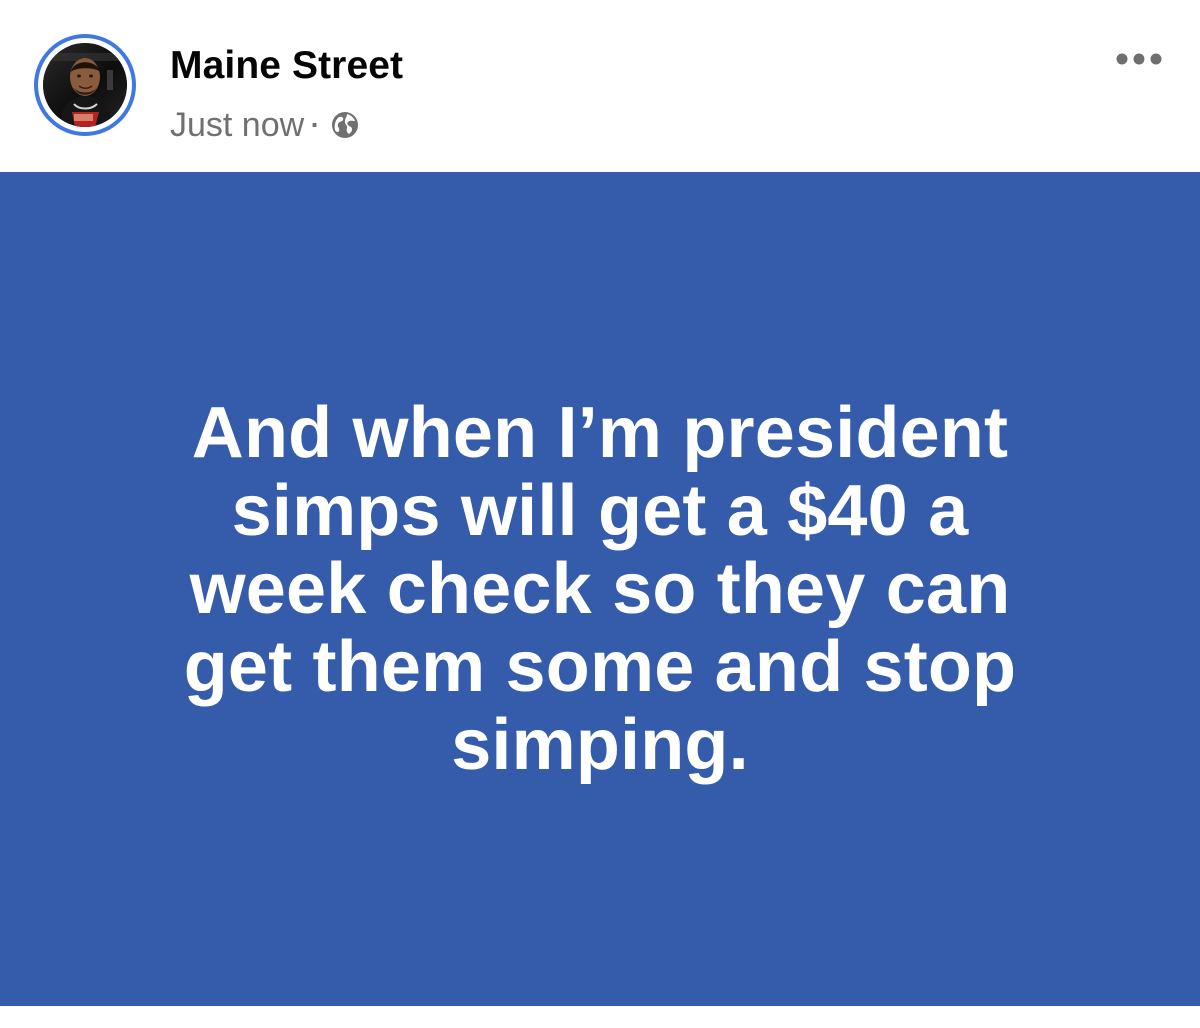 The image size is (1200, 1028). I want to click on more-options-button, so click(1139, 59).